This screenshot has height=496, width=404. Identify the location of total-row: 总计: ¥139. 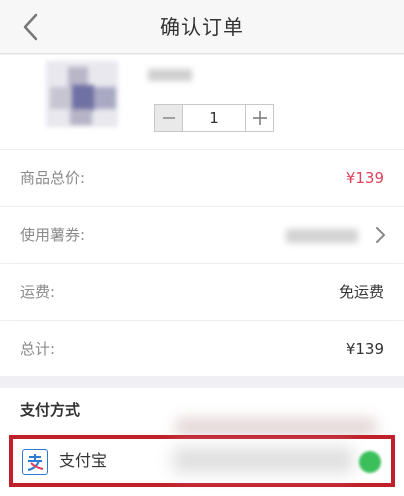
(202, 349).